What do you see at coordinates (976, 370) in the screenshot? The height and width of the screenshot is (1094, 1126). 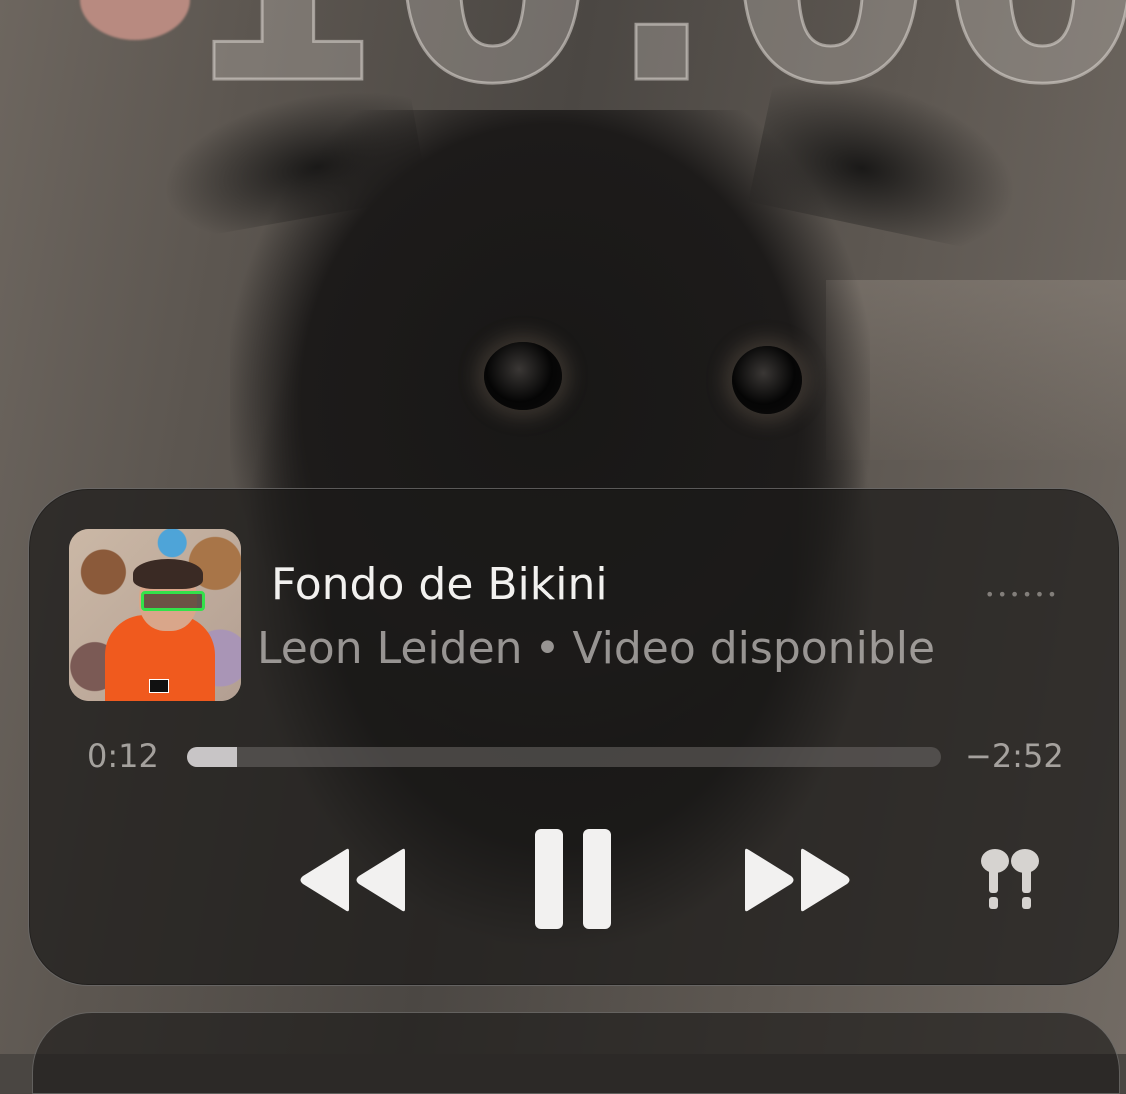 I see `wallpaper-wall` at bounding box center [976, 370].